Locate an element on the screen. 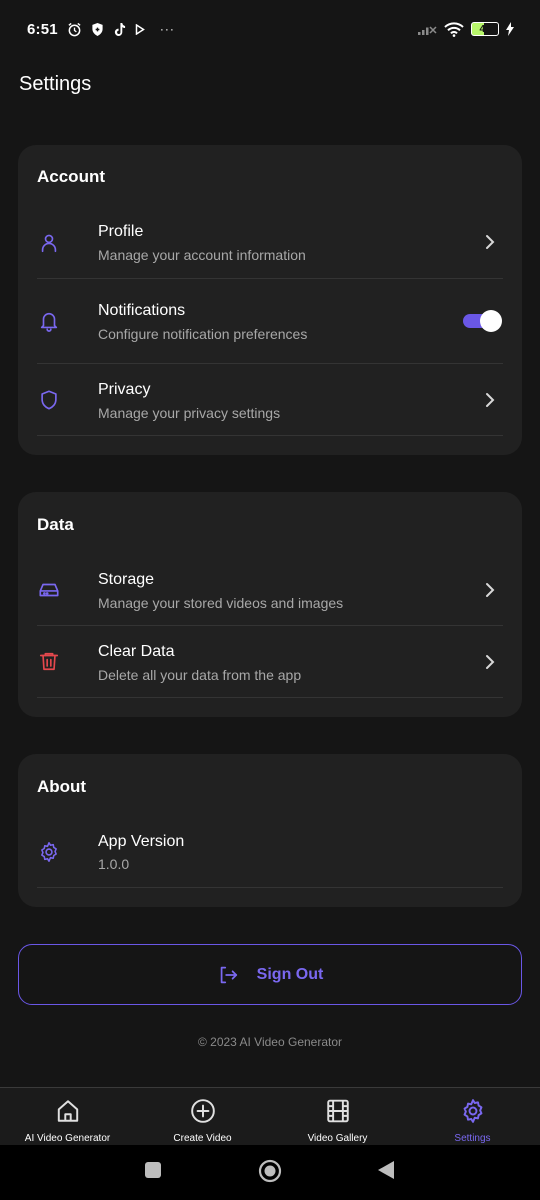  hard-drive-icon is located at coordinates (49, 590).